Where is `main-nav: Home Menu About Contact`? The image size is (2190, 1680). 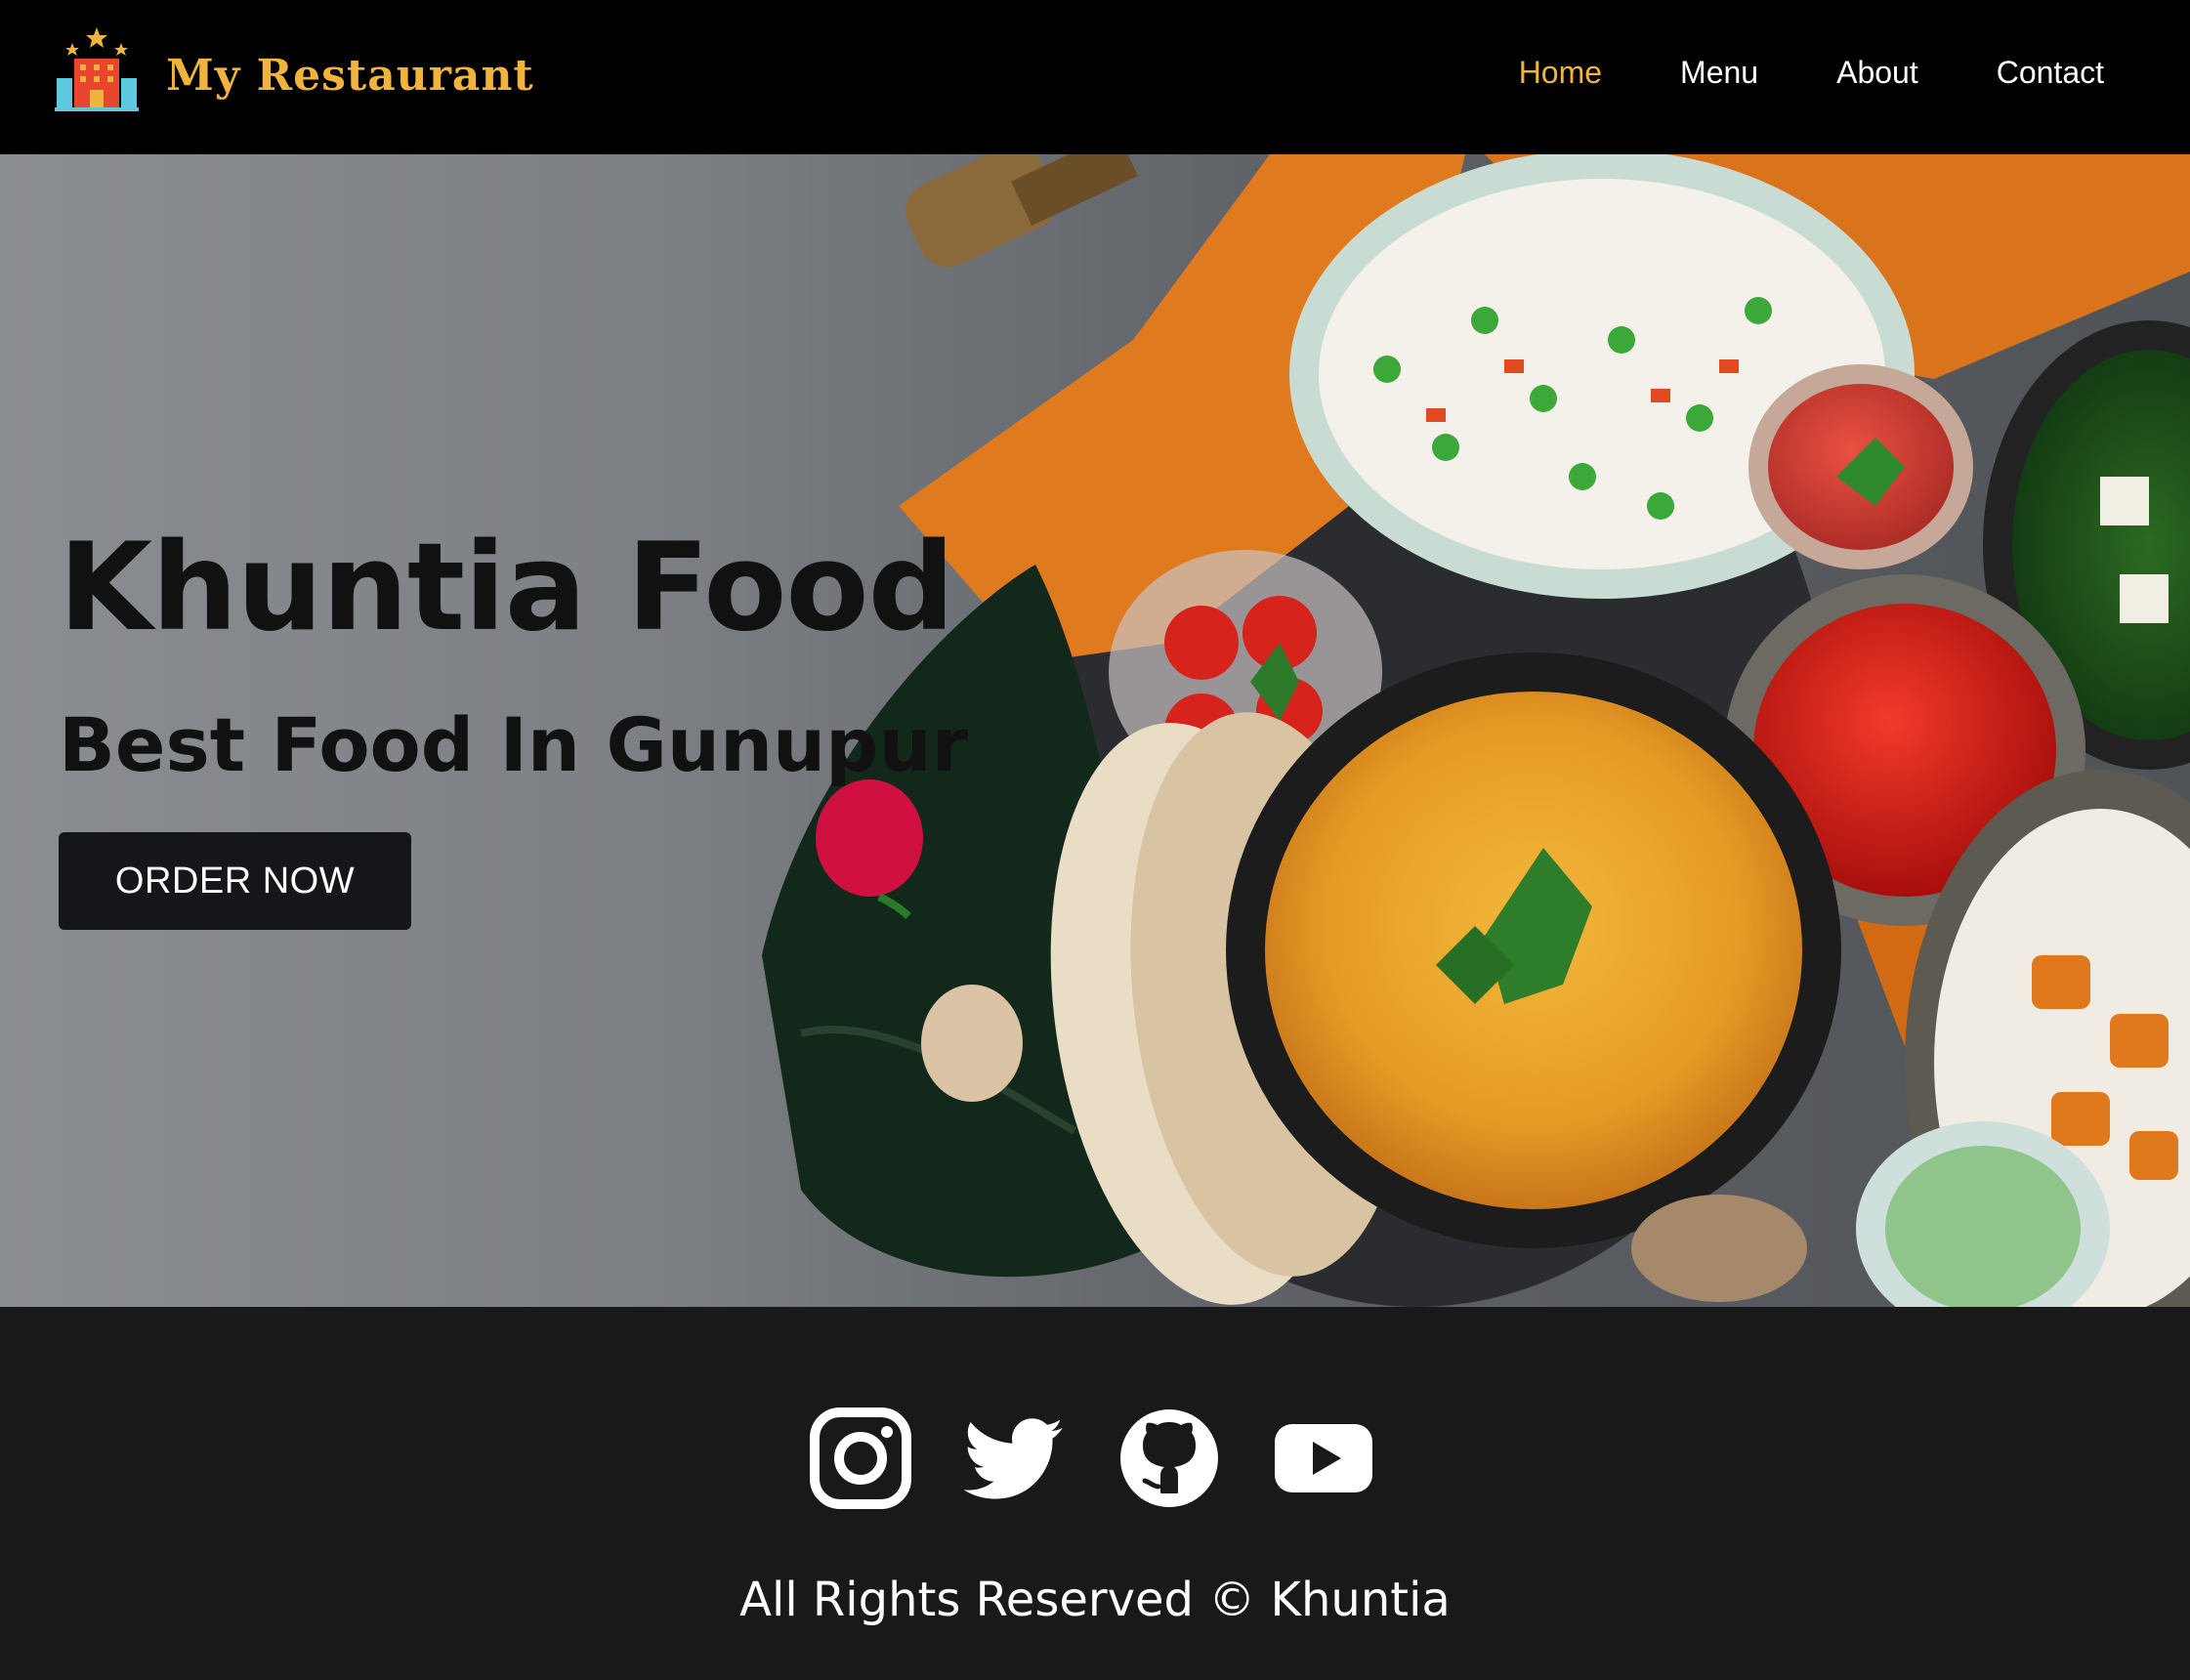 main-nav: Home Menu About Contact is located at coordinates (1811, 73).